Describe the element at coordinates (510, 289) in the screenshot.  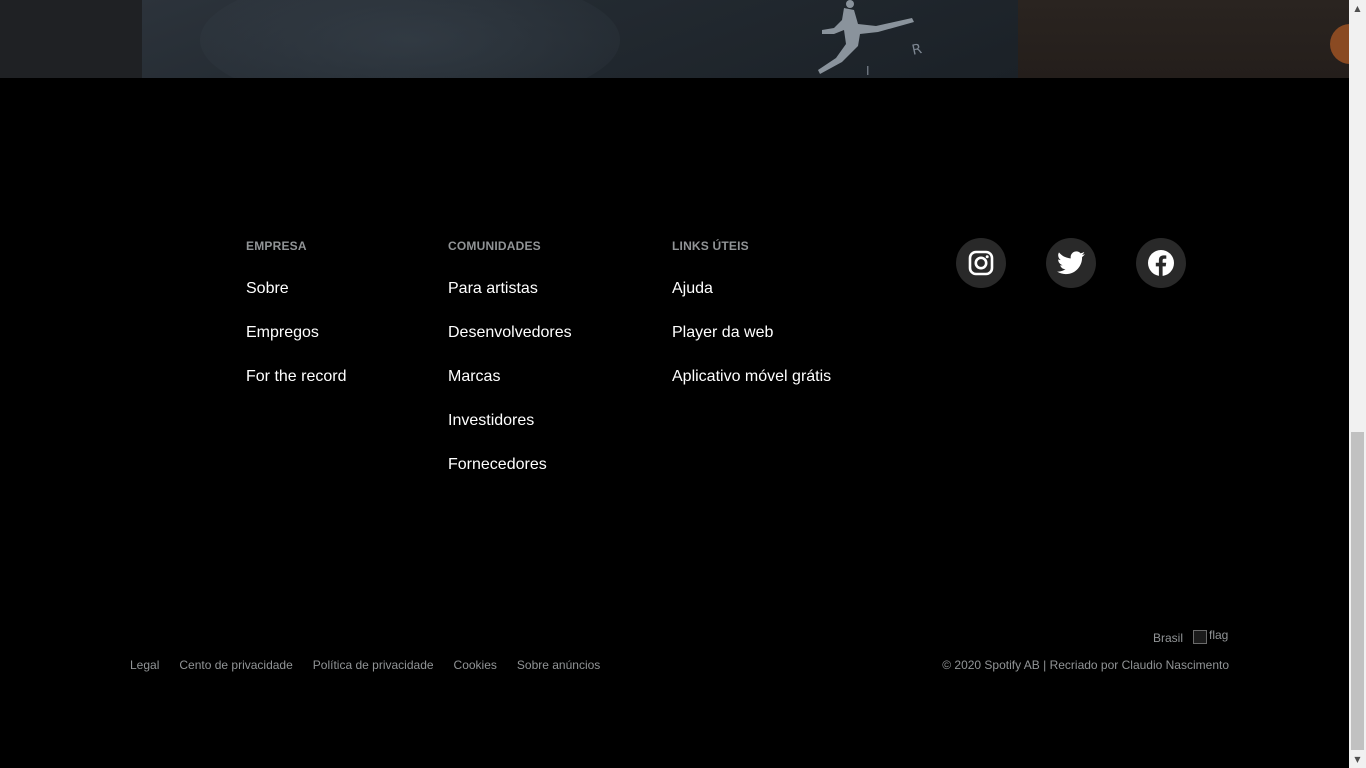
I see `footer-link-para-artistas: Para artistas` at that location.